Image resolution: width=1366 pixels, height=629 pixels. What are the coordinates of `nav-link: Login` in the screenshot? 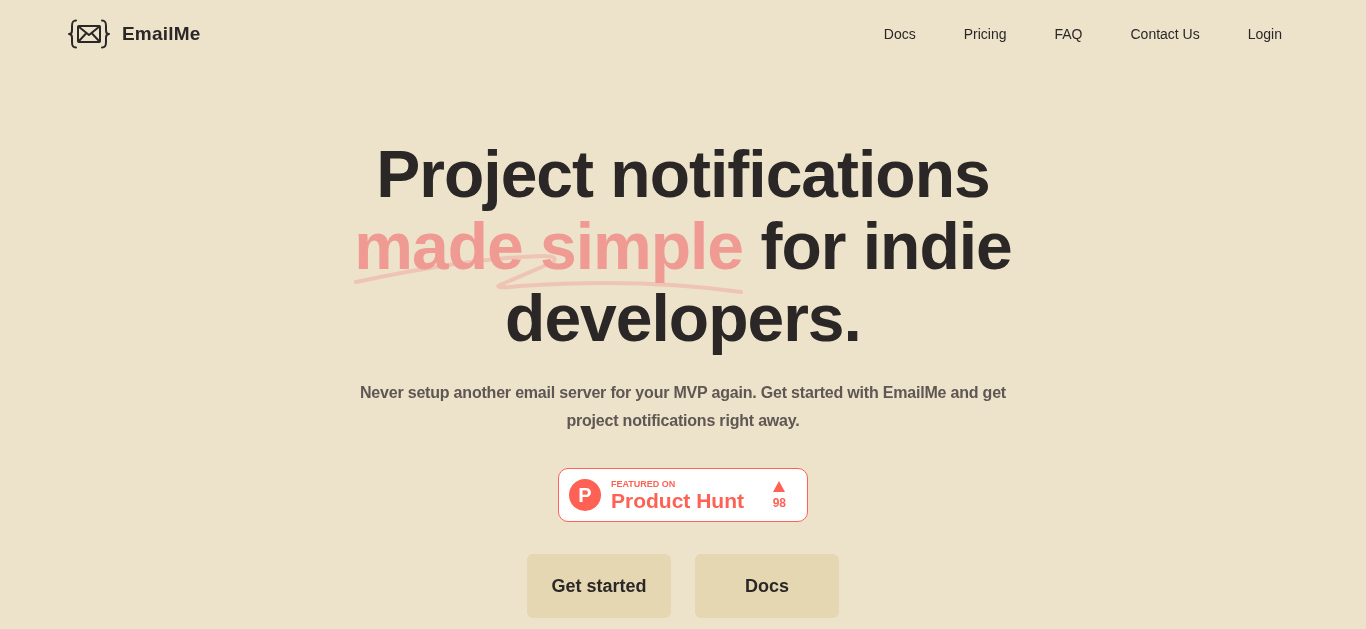 It's located at (1264, 34).